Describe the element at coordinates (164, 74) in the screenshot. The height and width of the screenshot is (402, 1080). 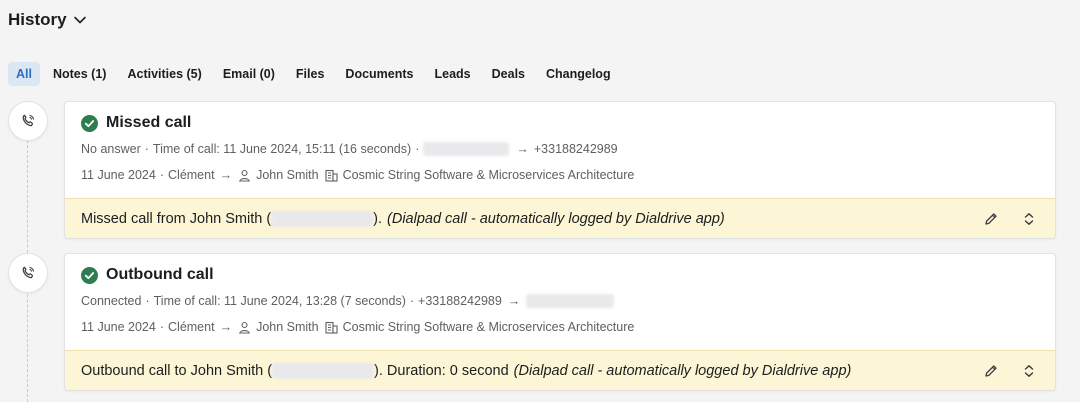
I see `tab-activities: Activities (5)` at that location.